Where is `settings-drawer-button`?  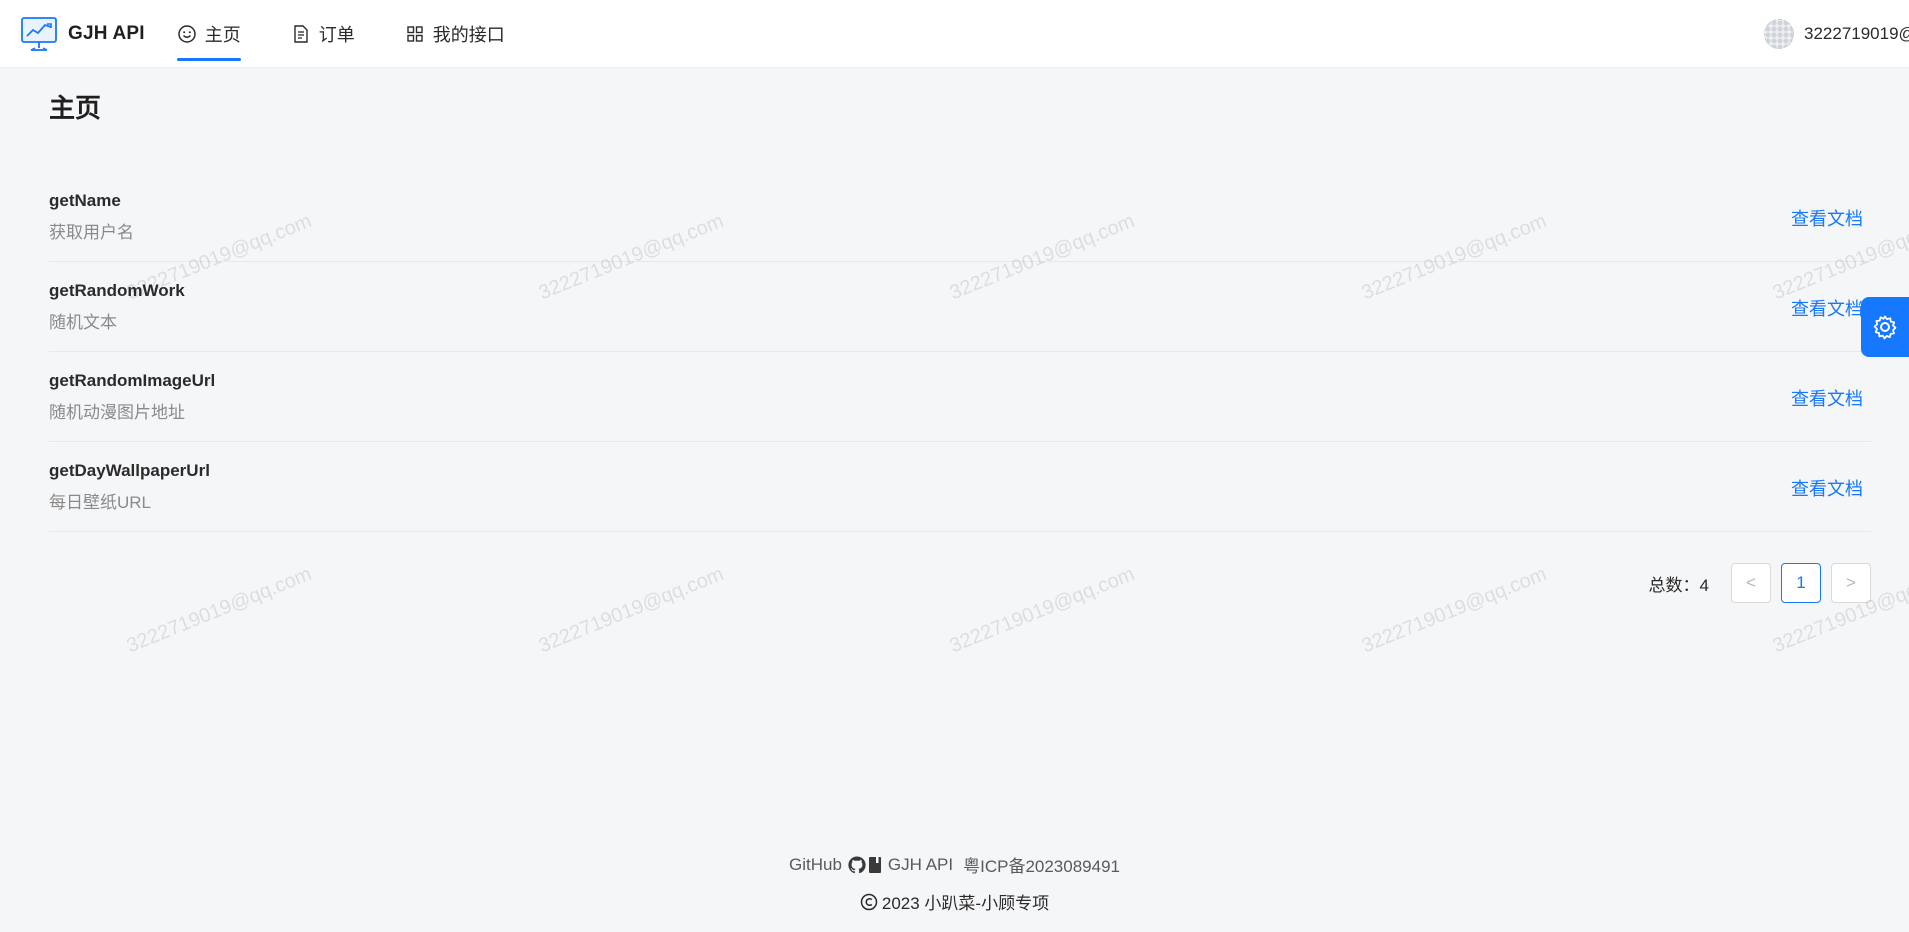 settings-drawer-button is located at coordinates (1885, 327).